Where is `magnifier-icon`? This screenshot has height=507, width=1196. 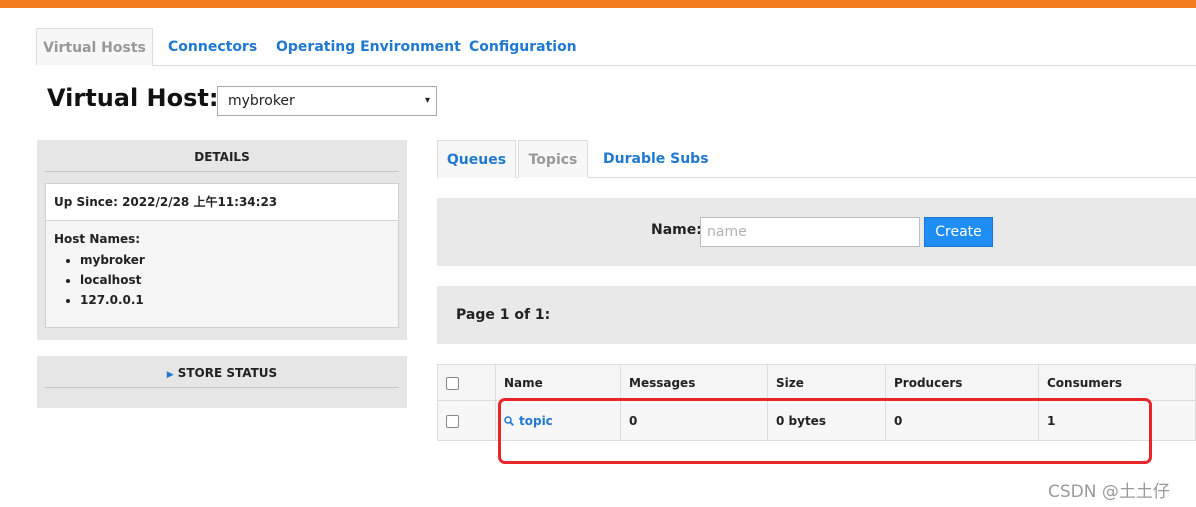
magnifier-icon is located at coordinates (509, 420).